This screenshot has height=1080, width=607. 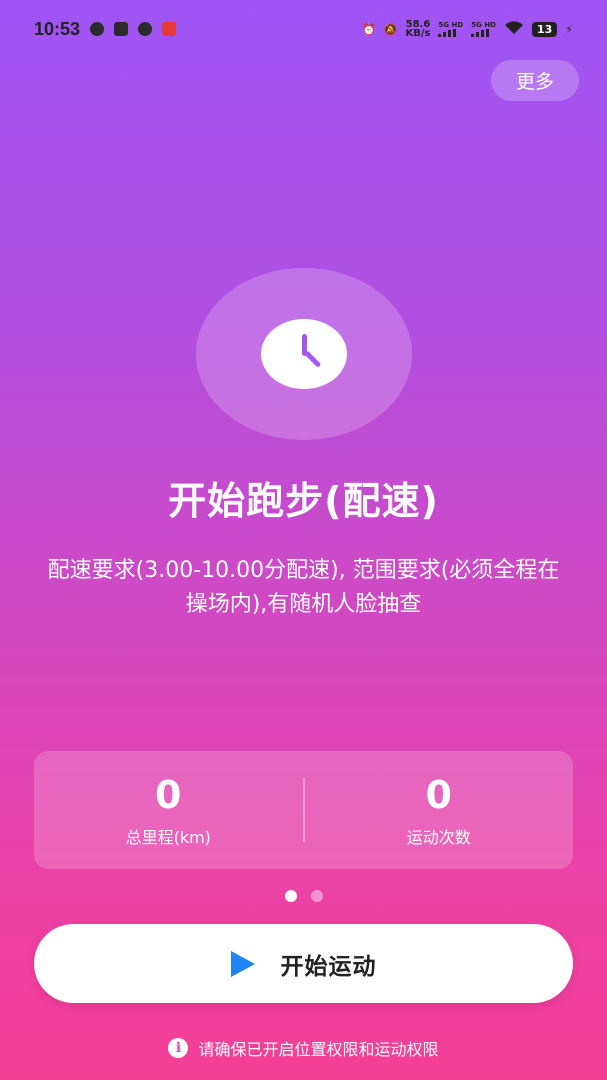 I want to click on alarm-icon: ⏰, so click(x=369, y=29).